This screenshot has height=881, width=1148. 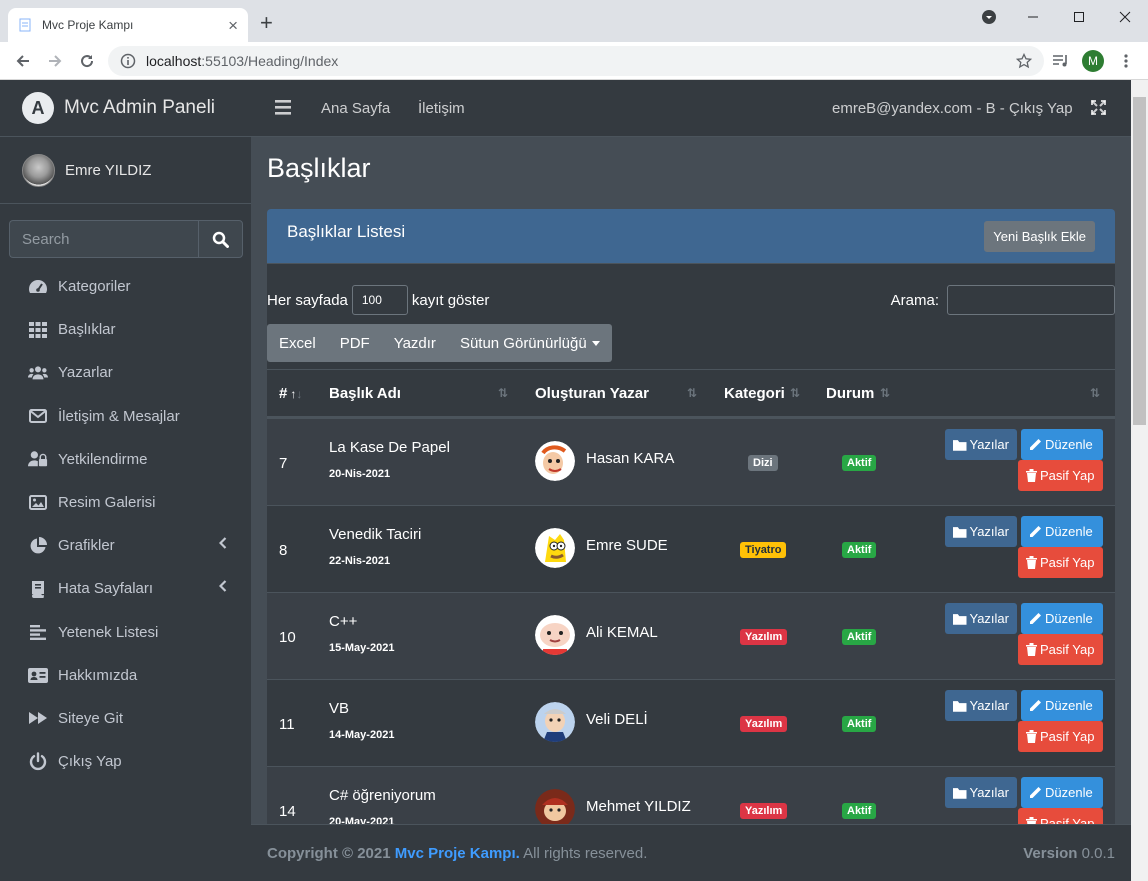 What do you see at coordinates (1093, 61) in the screenshot?
I see `profile-avatar: M` at bounding box center [1093, 61].